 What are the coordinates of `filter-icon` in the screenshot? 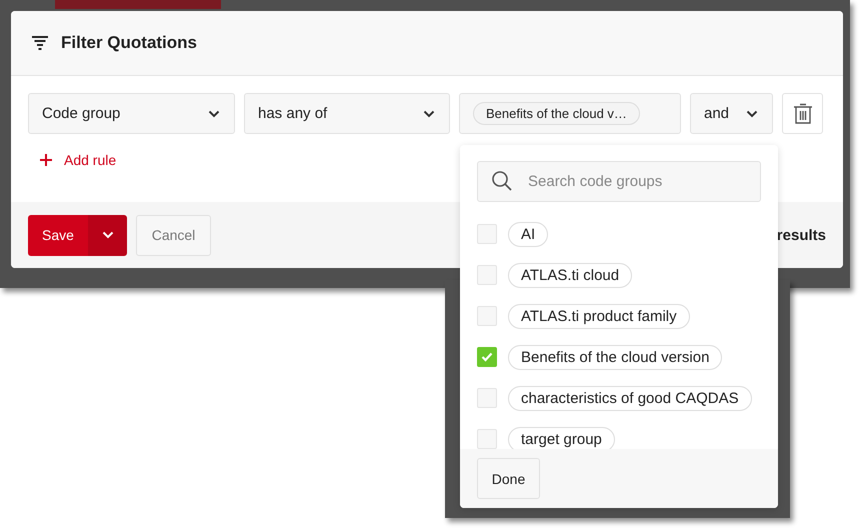 It's located at (40, 43).